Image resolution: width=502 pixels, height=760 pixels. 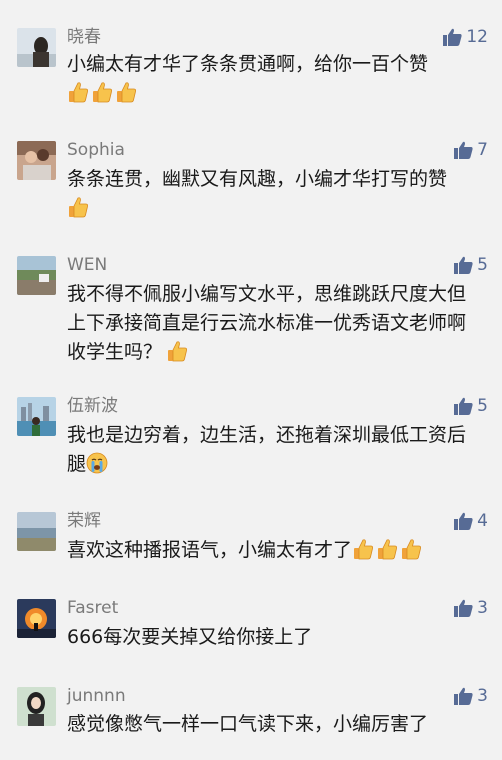 I want to click on comment-text-content: 条条连贯，幽默又有风趣，小编才华打写的赞, so click(x=257, y=179).